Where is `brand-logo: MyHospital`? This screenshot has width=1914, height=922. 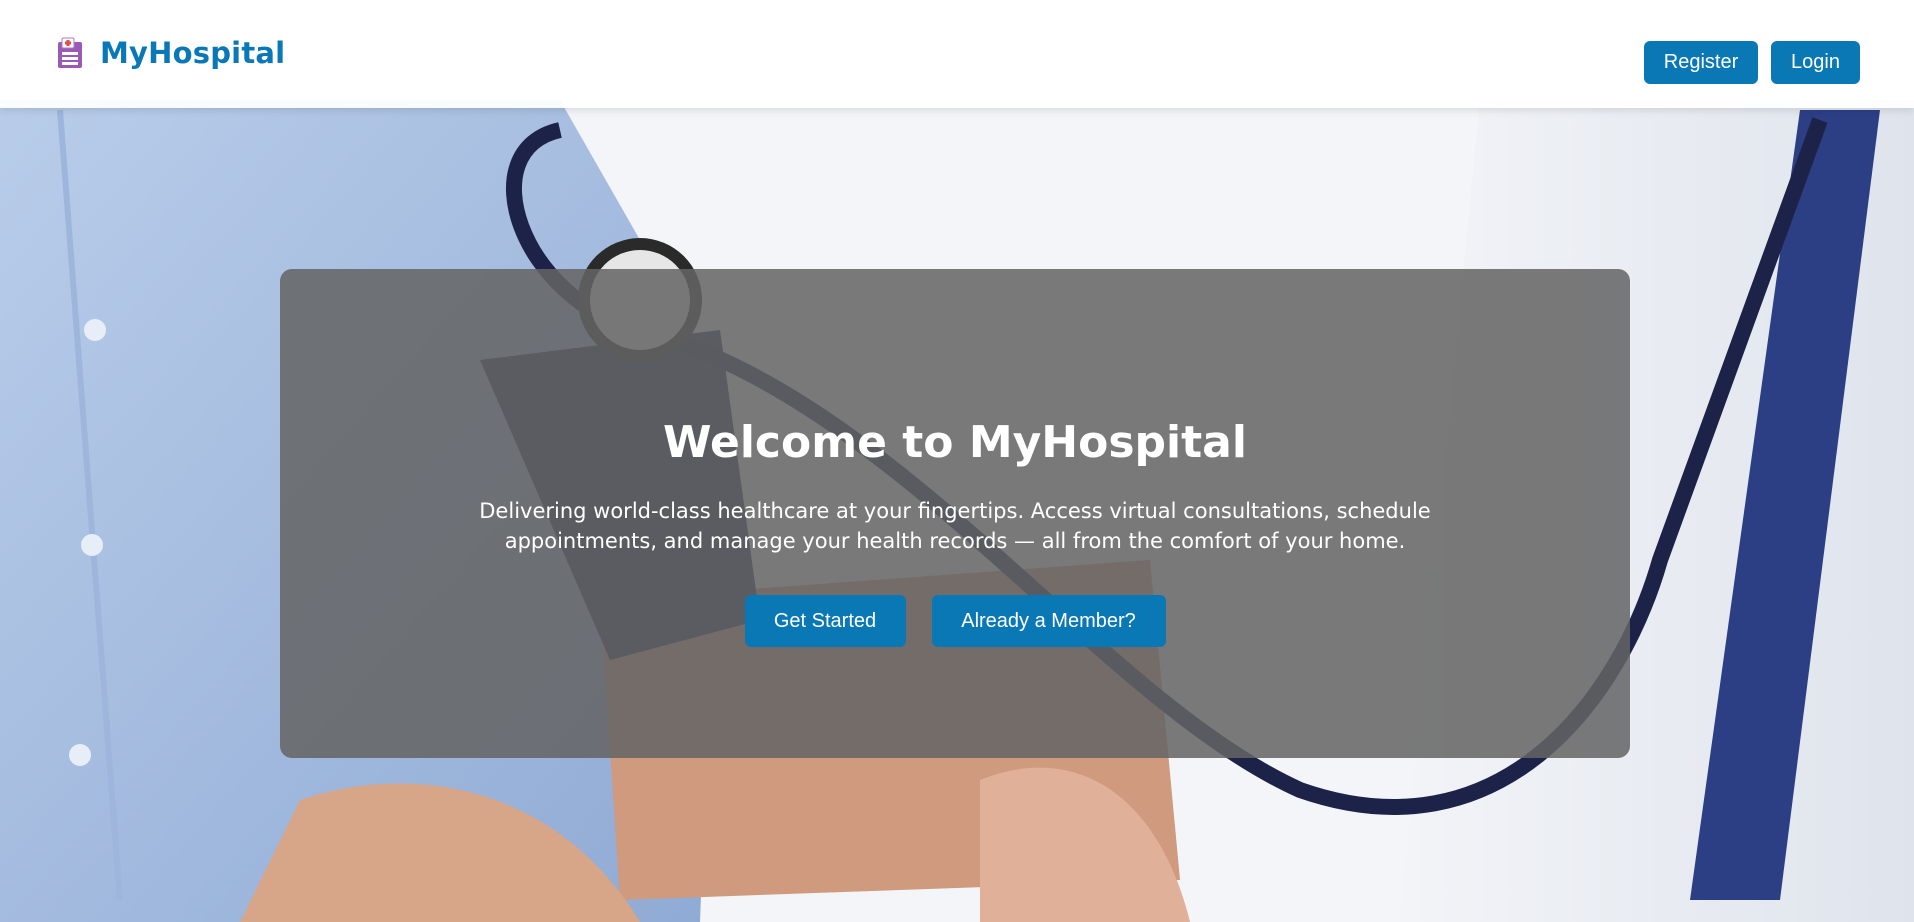 brand-logo: MyHospital is located at coordinates (170, 53).